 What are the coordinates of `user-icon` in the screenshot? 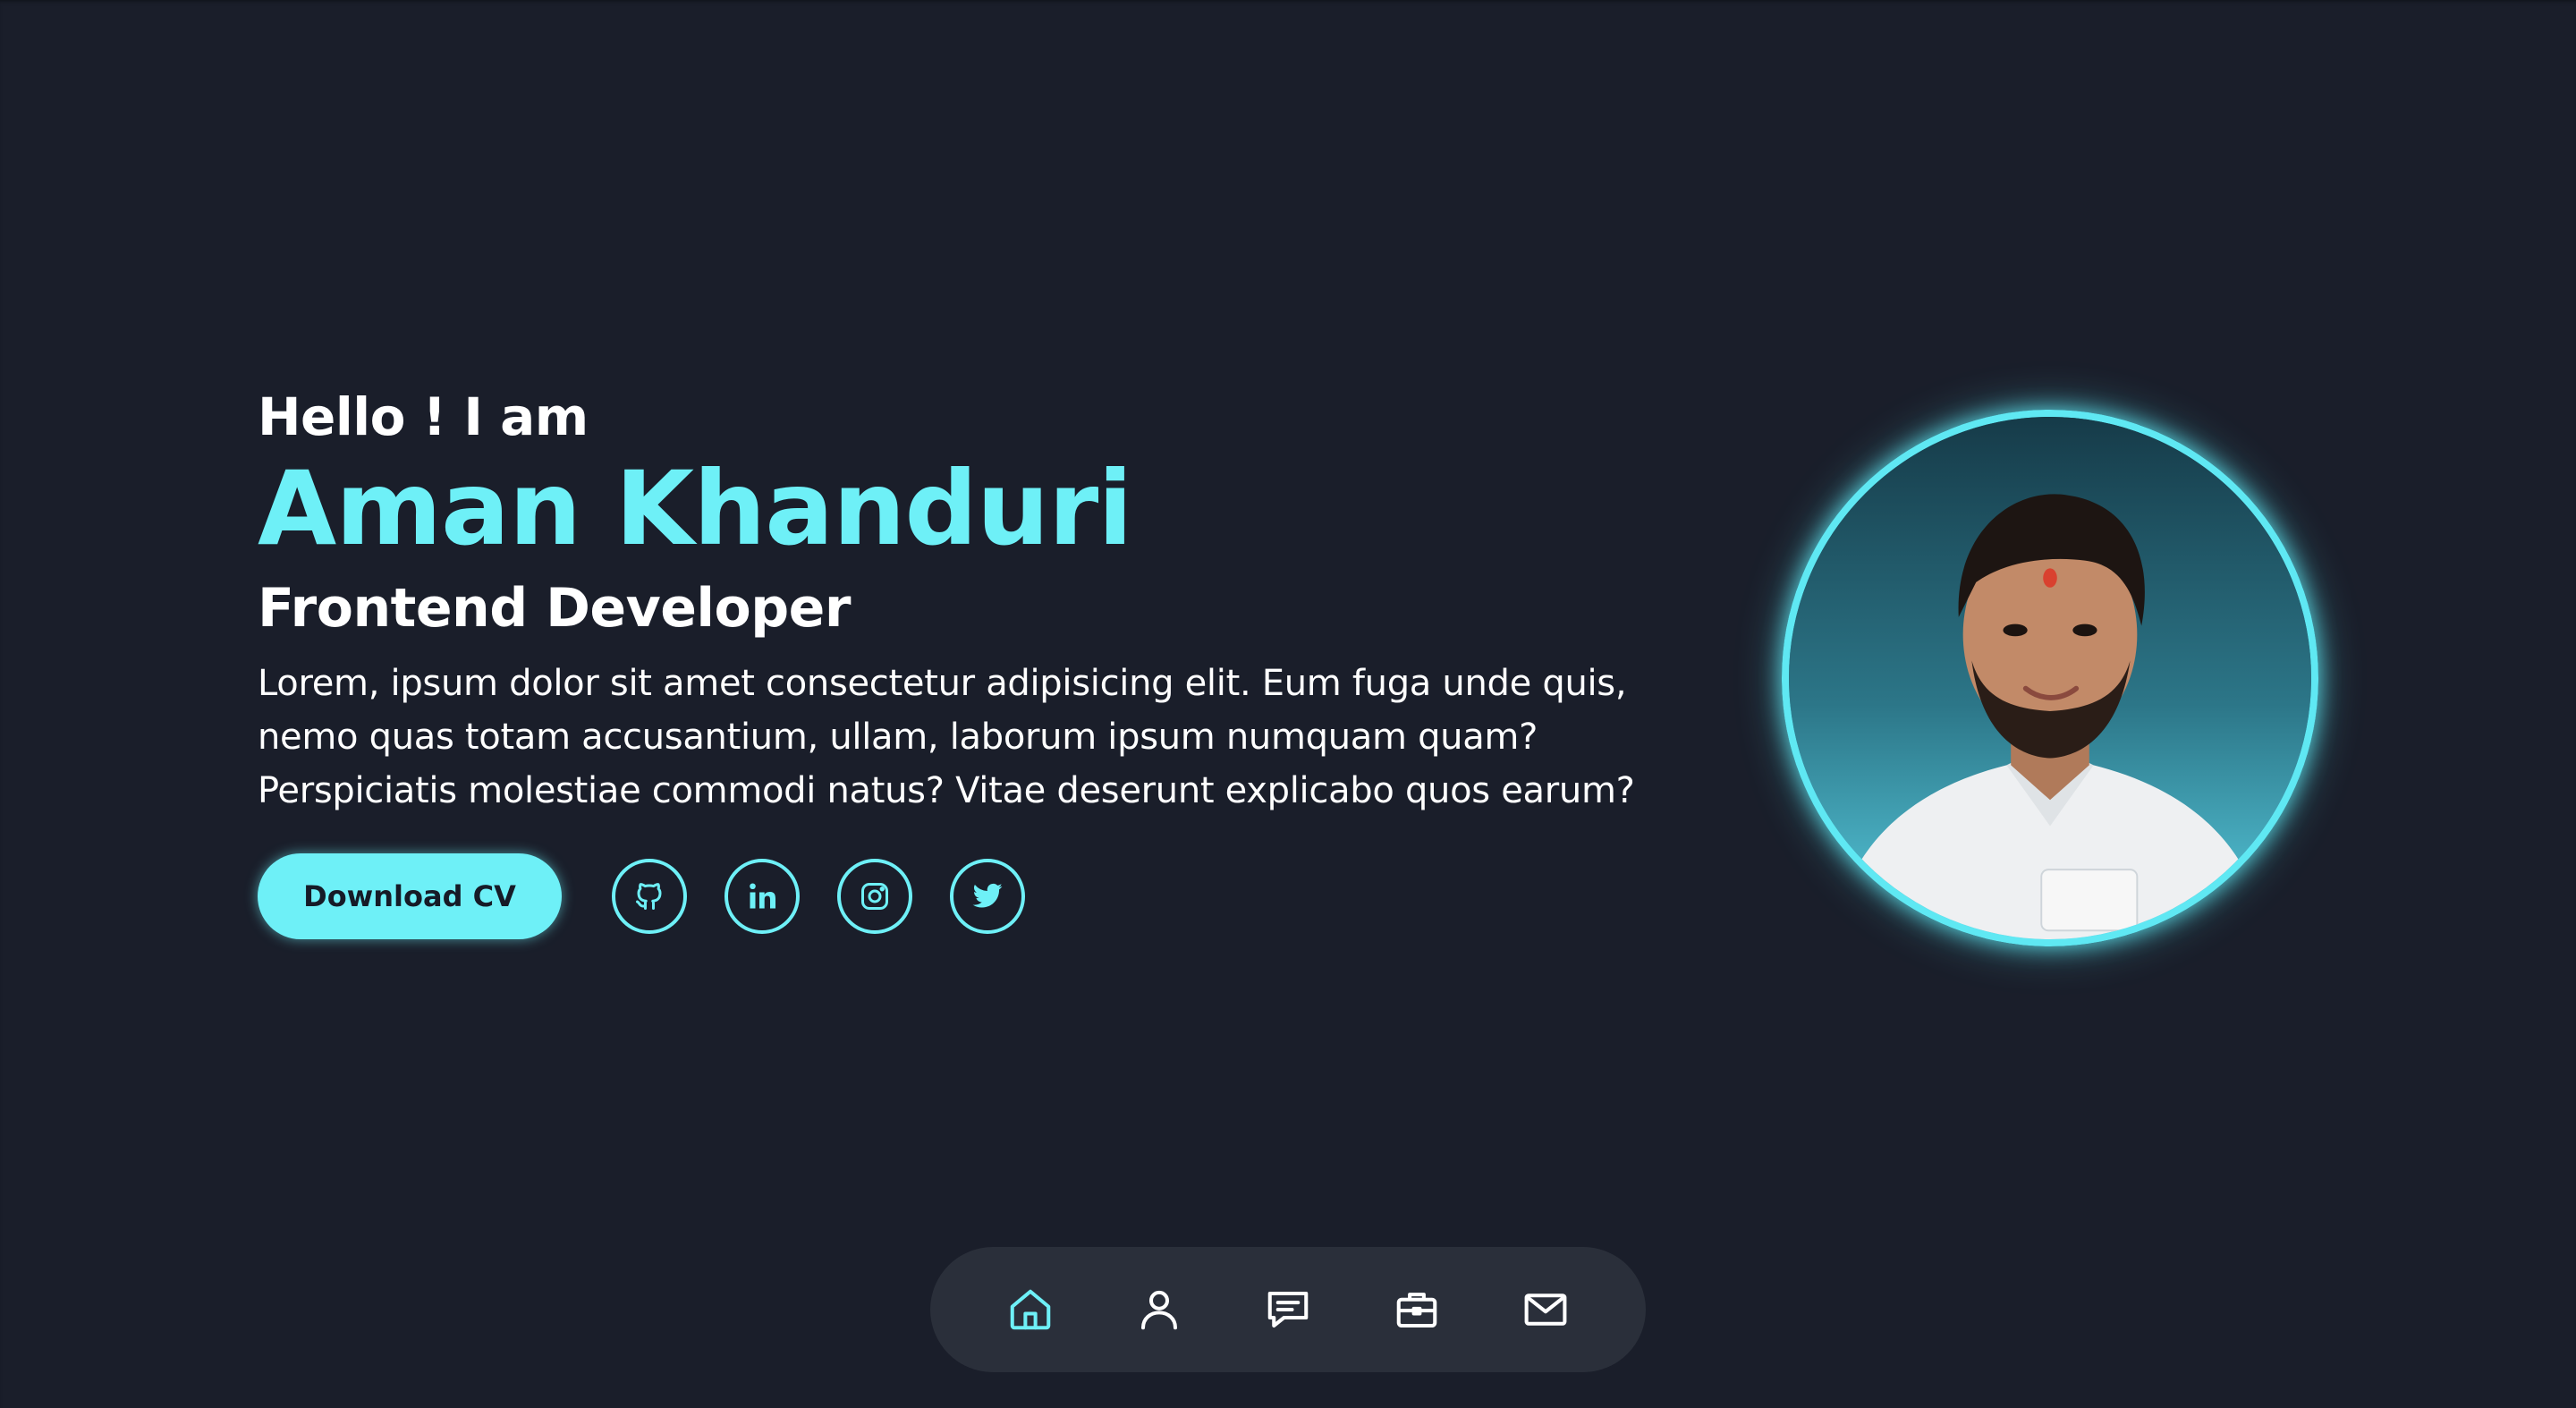 It's located at (1159, 1310).